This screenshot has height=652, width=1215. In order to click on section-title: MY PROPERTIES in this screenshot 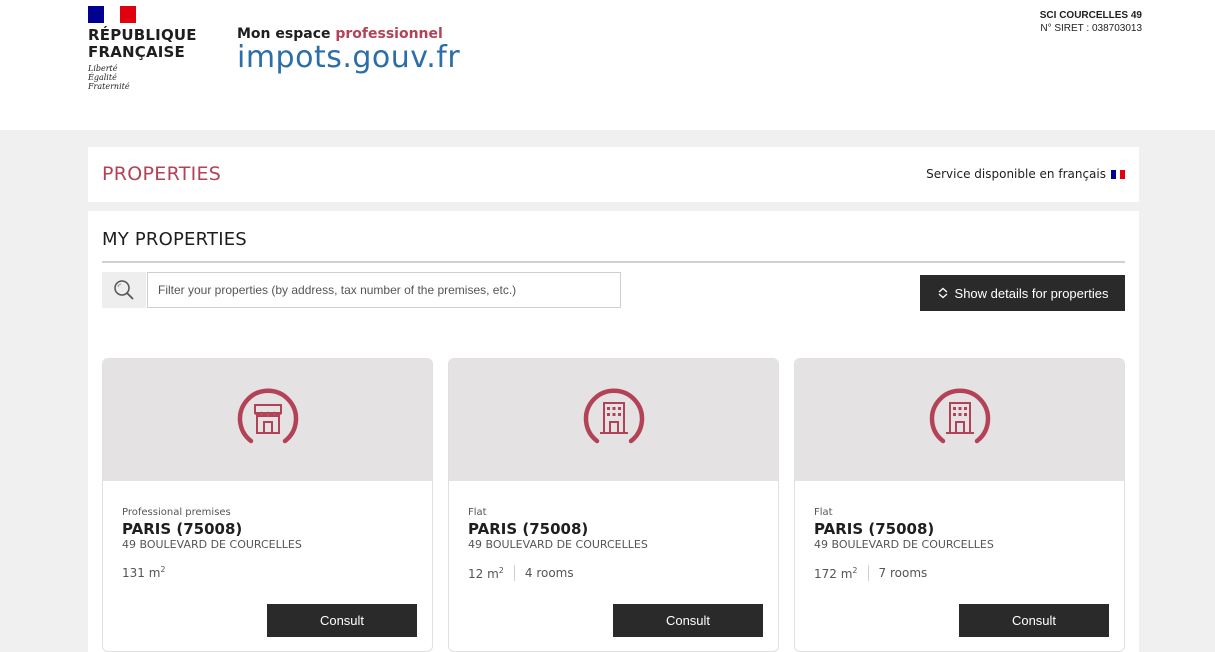, I will do `click(174, 239)`.